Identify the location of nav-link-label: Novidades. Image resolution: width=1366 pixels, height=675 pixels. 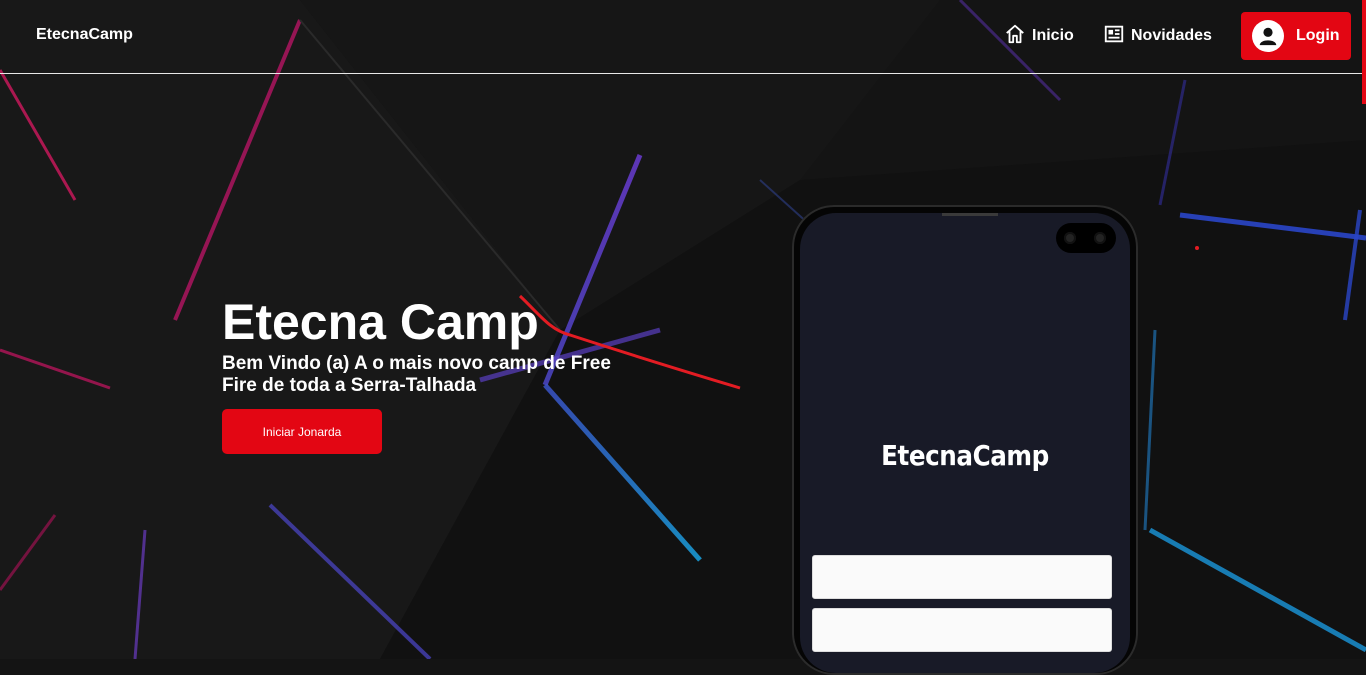
(1171, 35).